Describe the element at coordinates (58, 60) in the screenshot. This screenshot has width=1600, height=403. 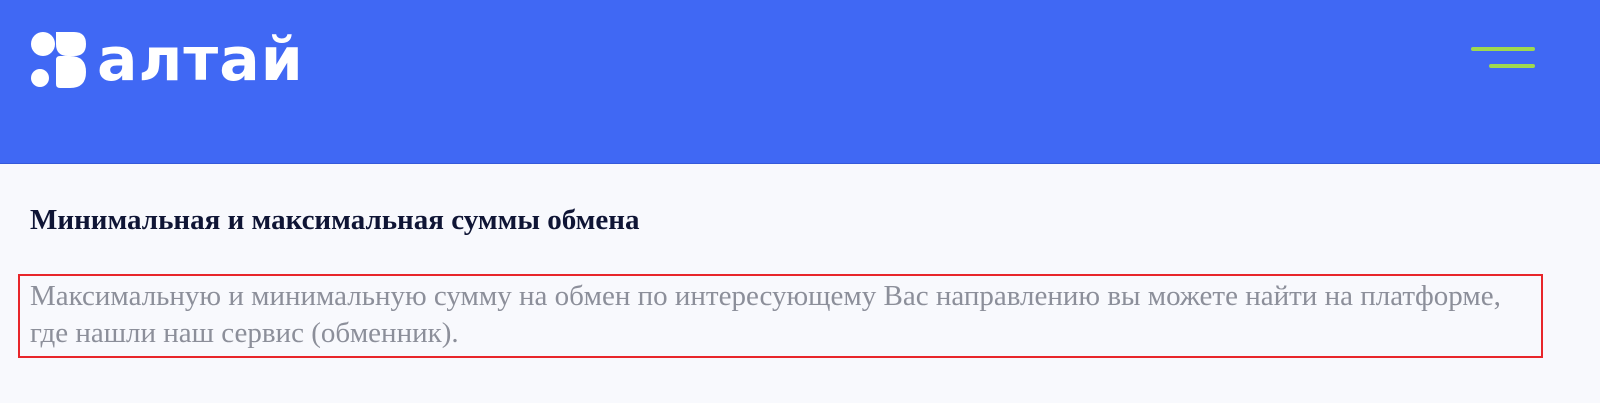
I see `logo-mark-icon` at that location.